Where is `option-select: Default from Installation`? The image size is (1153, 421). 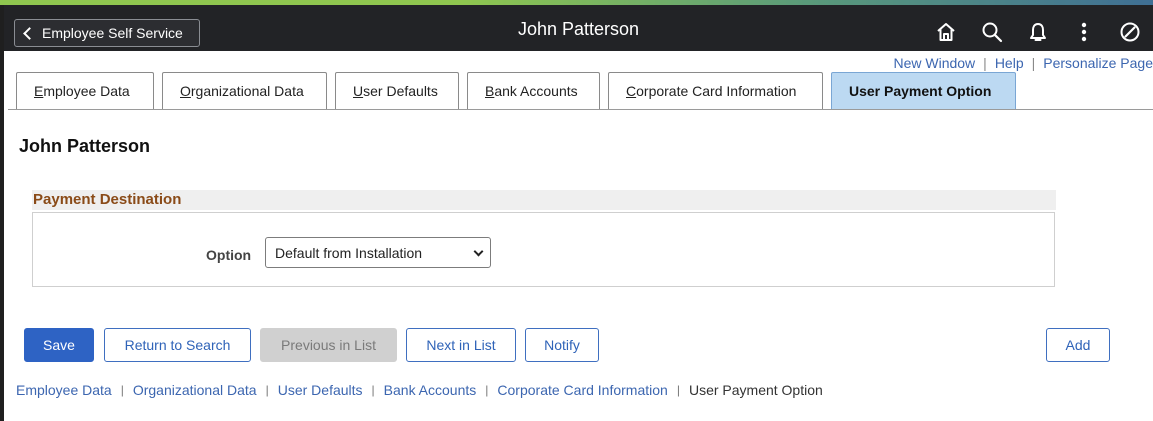 option-select: Default from Installation is located at coordinates (378, 252).